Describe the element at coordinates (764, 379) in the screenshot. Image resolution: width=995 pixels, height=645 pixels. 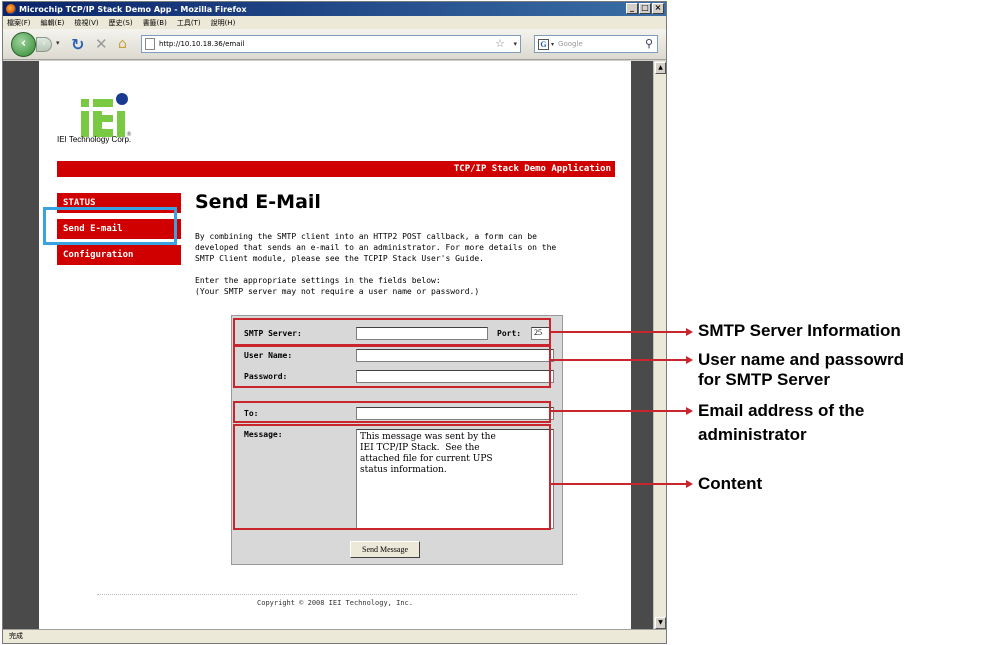
I see `credentials-callout-line2: for SMTP Server` at that location.